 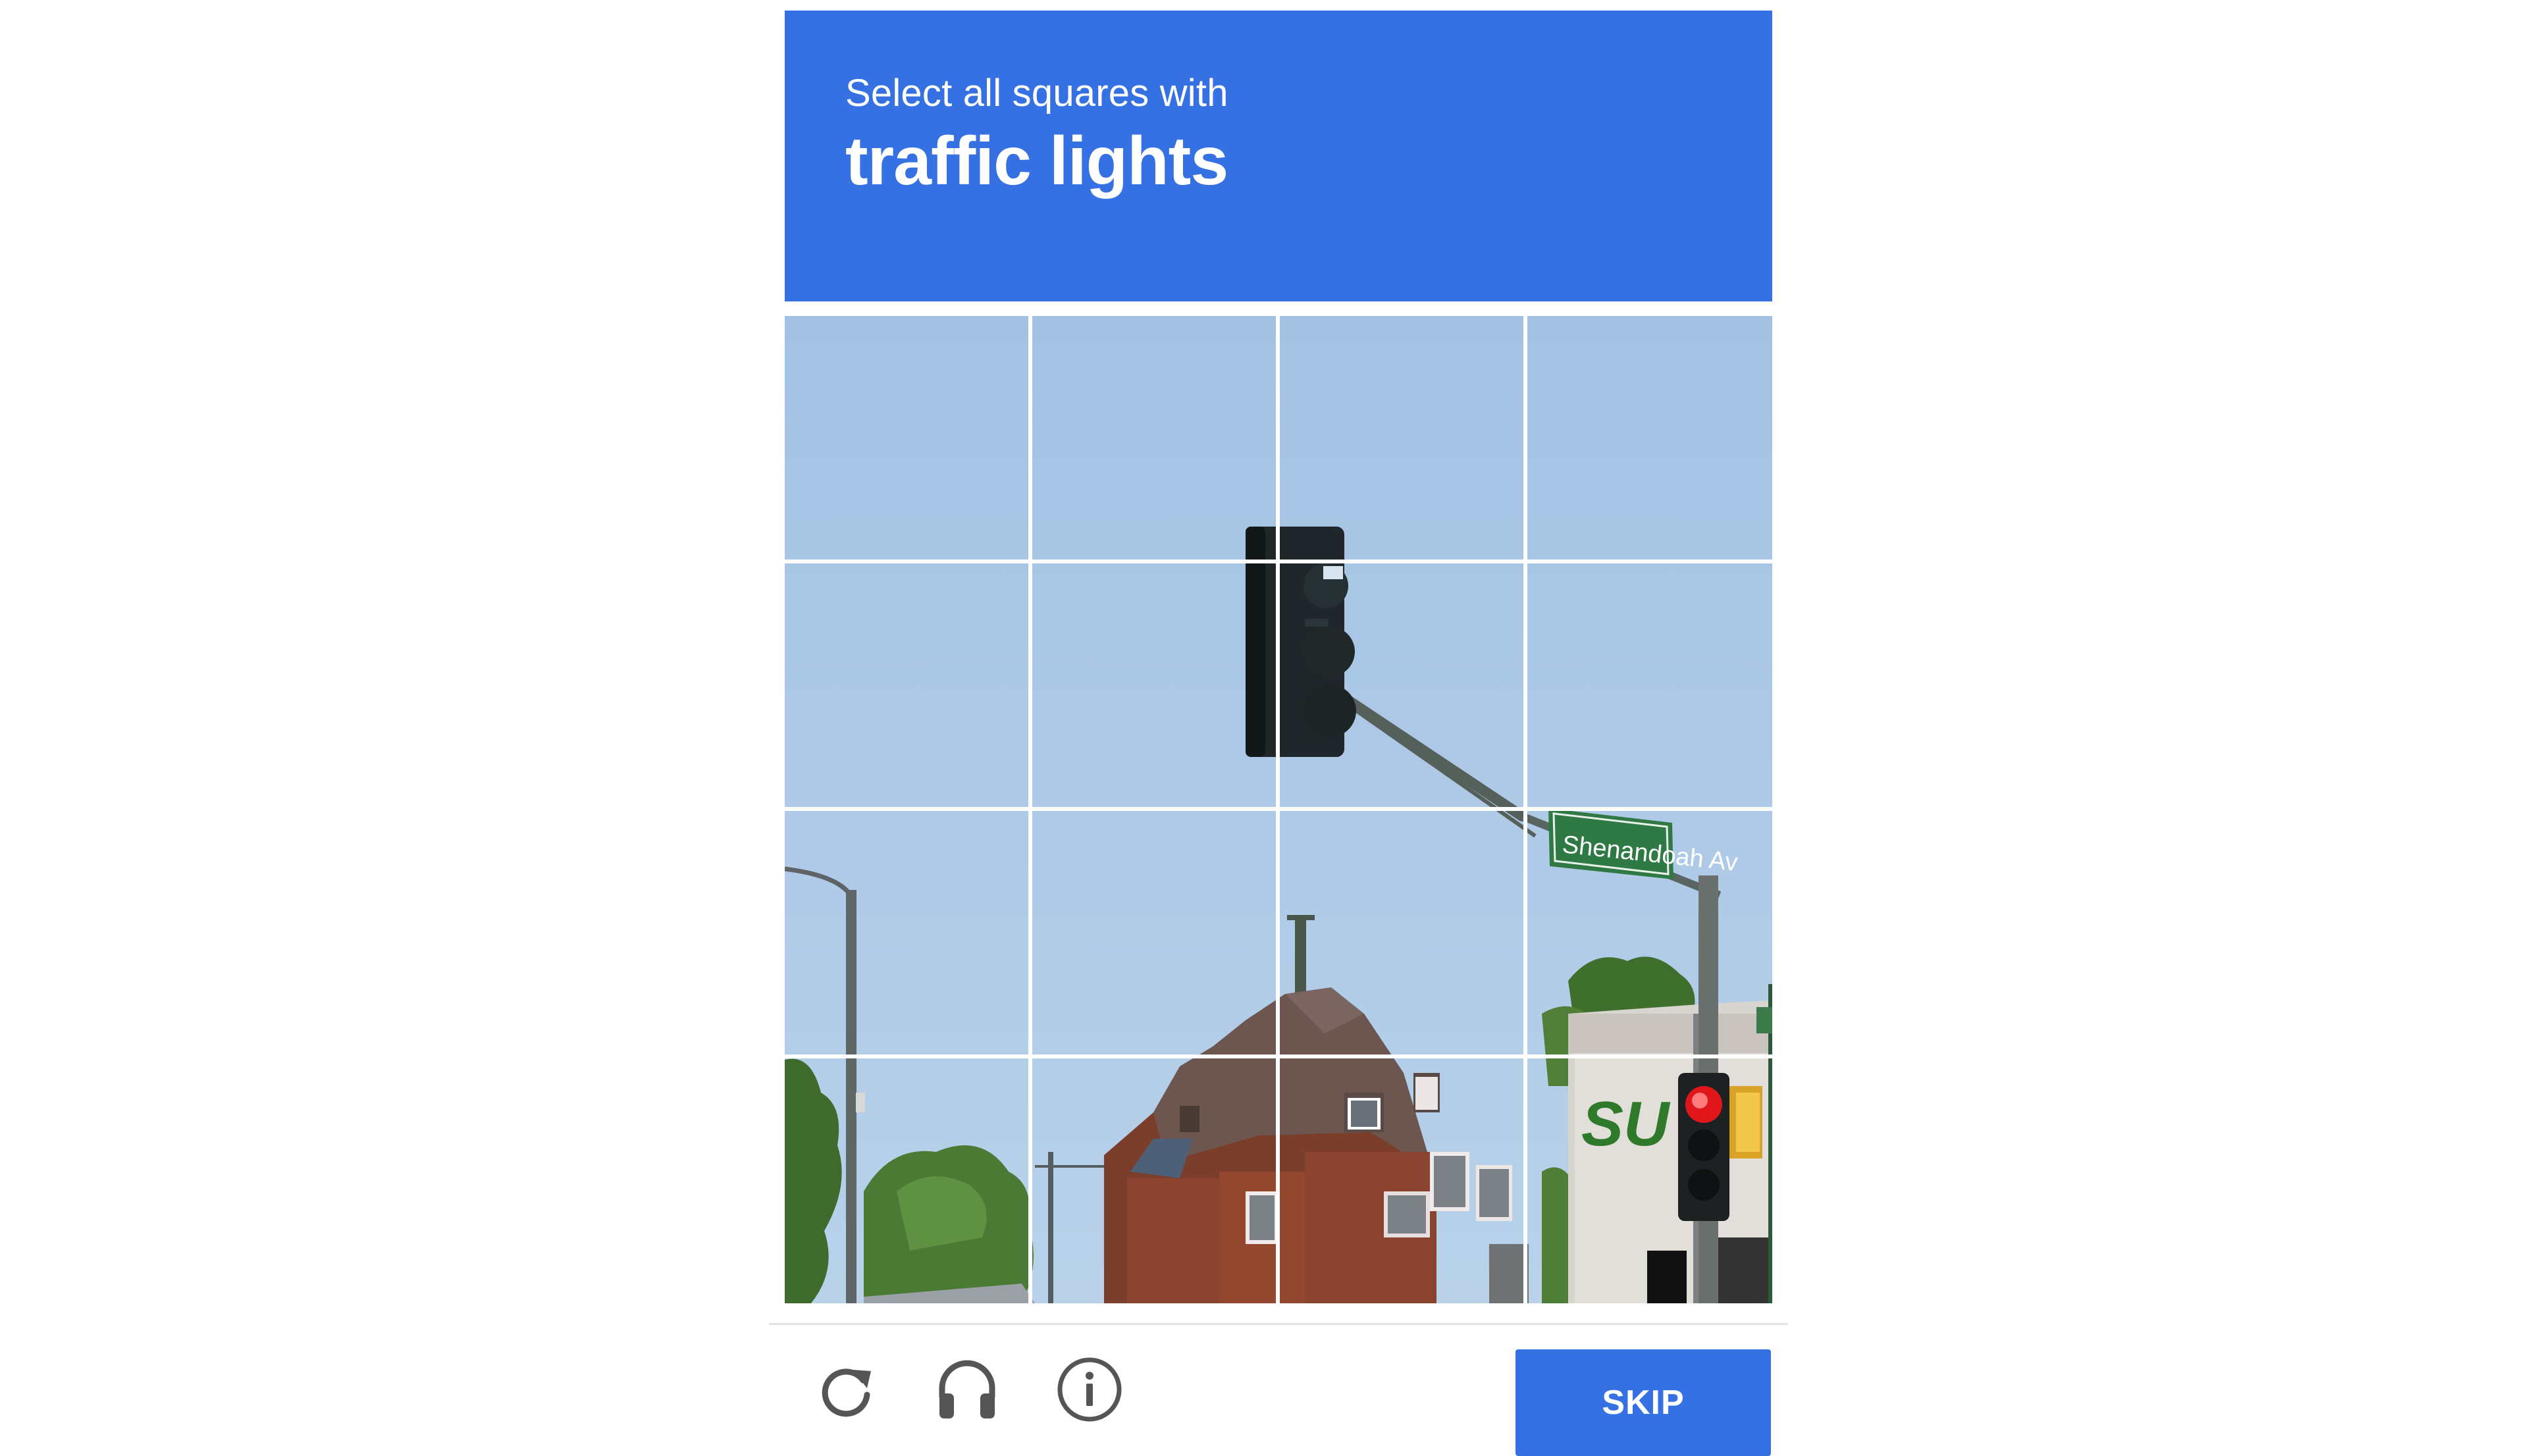 I want to click on challenge-header: Select all squares with traffic lights, so click(x=1278, y=156).